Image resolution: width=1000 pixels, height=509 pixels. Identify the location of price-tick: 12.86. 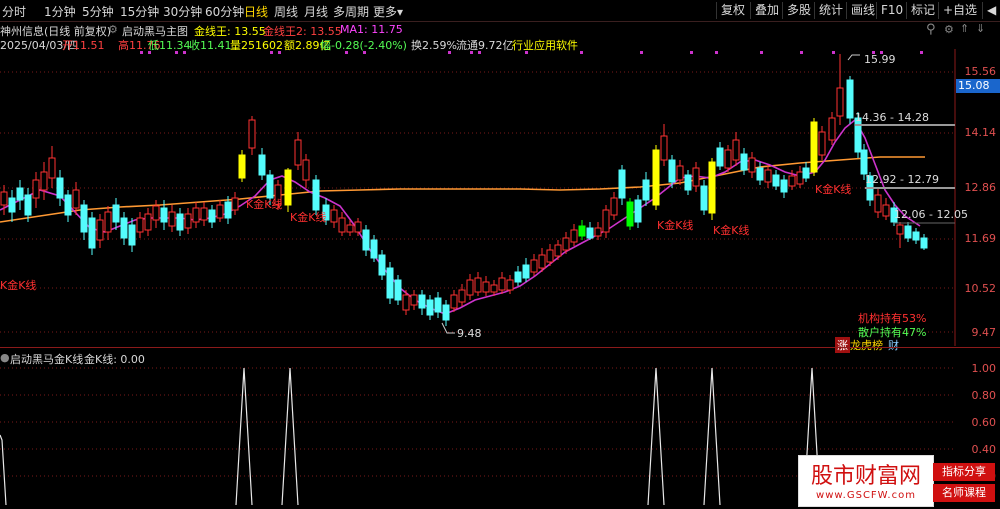
(980, 187).